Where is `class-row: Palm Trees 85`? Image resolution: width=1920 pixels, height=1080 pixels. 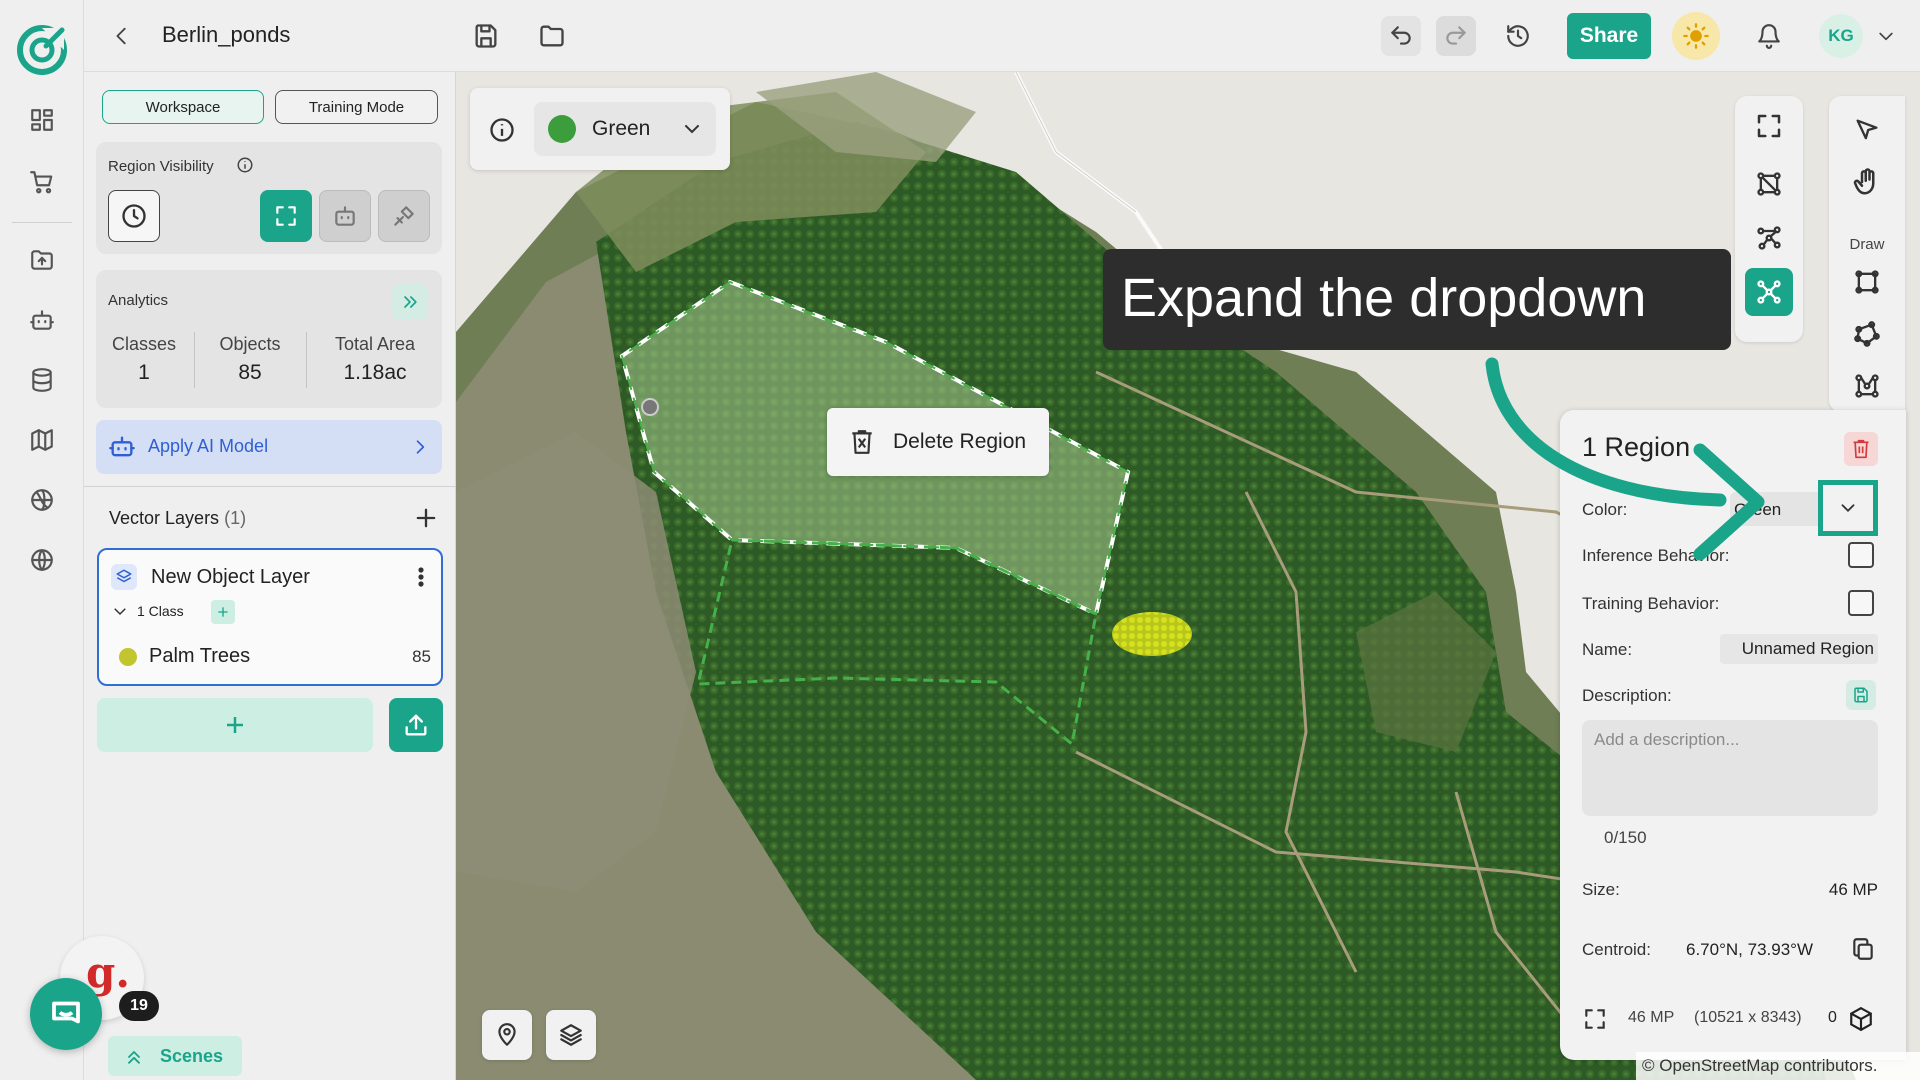 class-row: Palm Trees 85 is located at coordinates (271, 656).